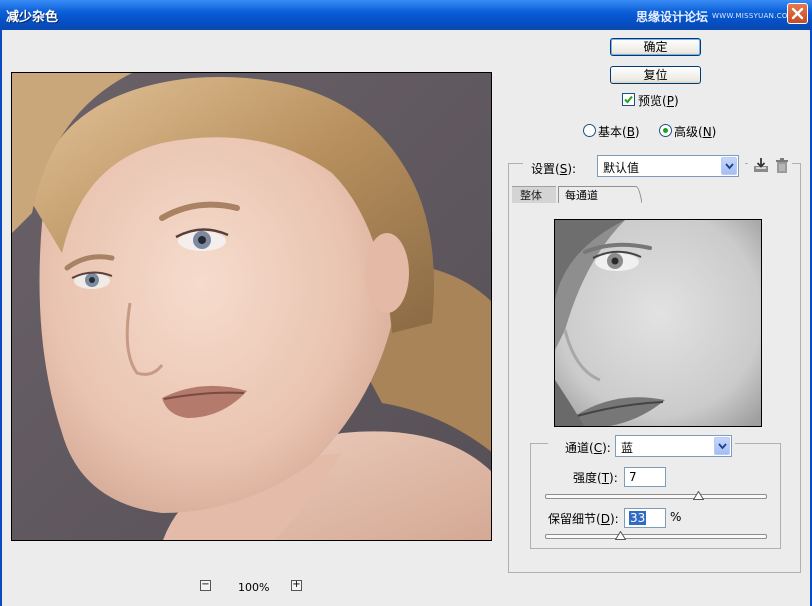 This screenshot has height=606, width=812. Describe the element at coordinates (638, 518) in the screenshot. I see `preserve-details-value: 33` at that location.